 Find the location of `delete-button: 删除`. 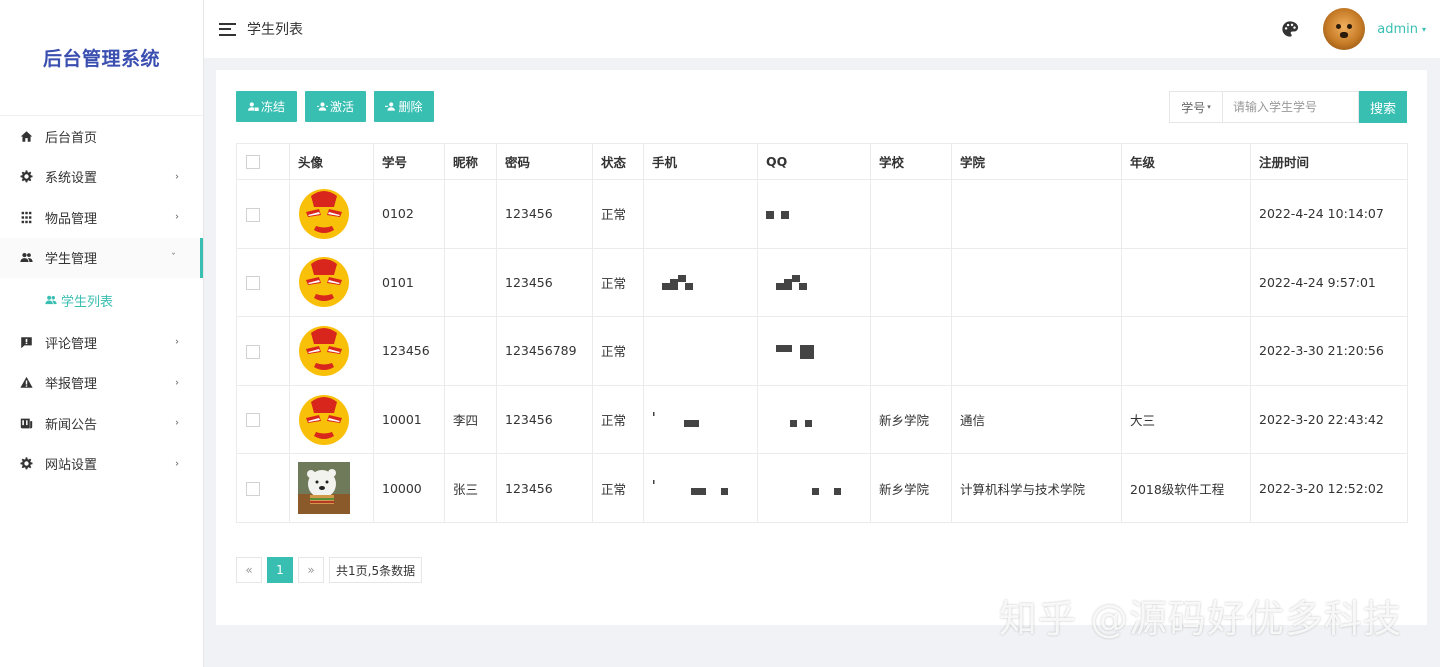

delete-button: 删除 is located at coordinates (404, 106).